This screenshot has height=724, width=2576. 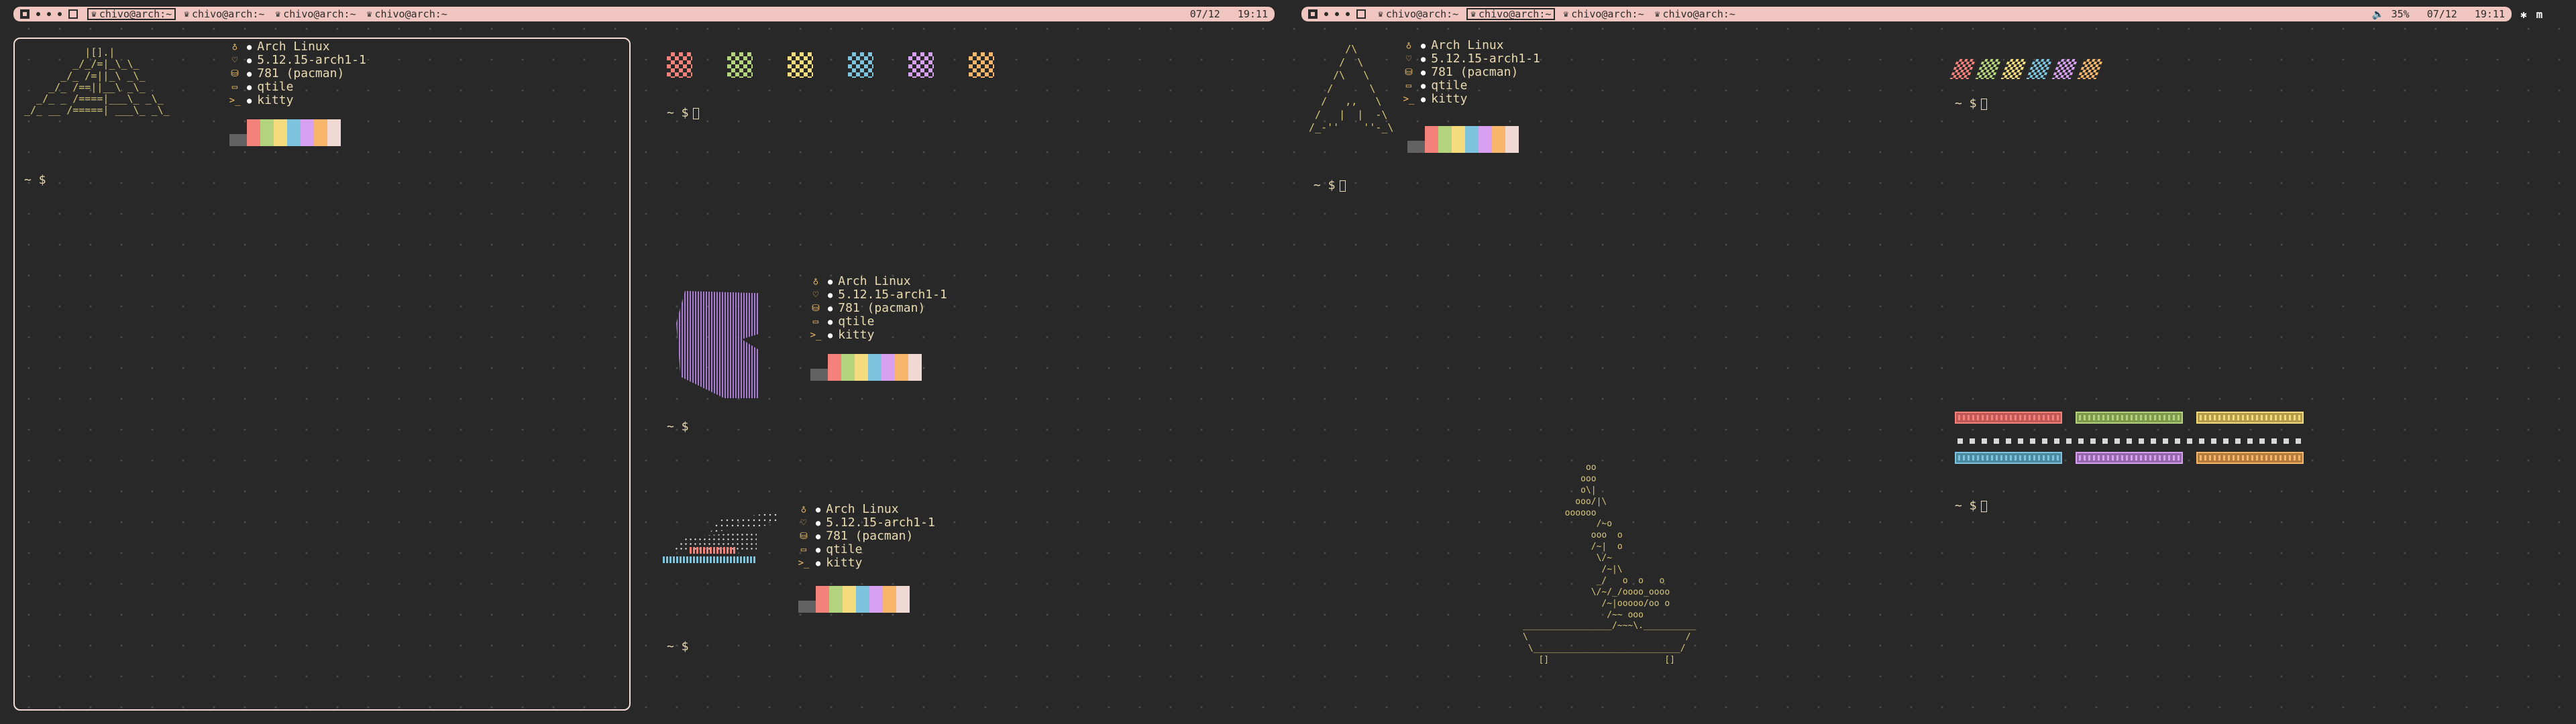 I want to click on color-strip-yellow, so click(x=2250, y=418).